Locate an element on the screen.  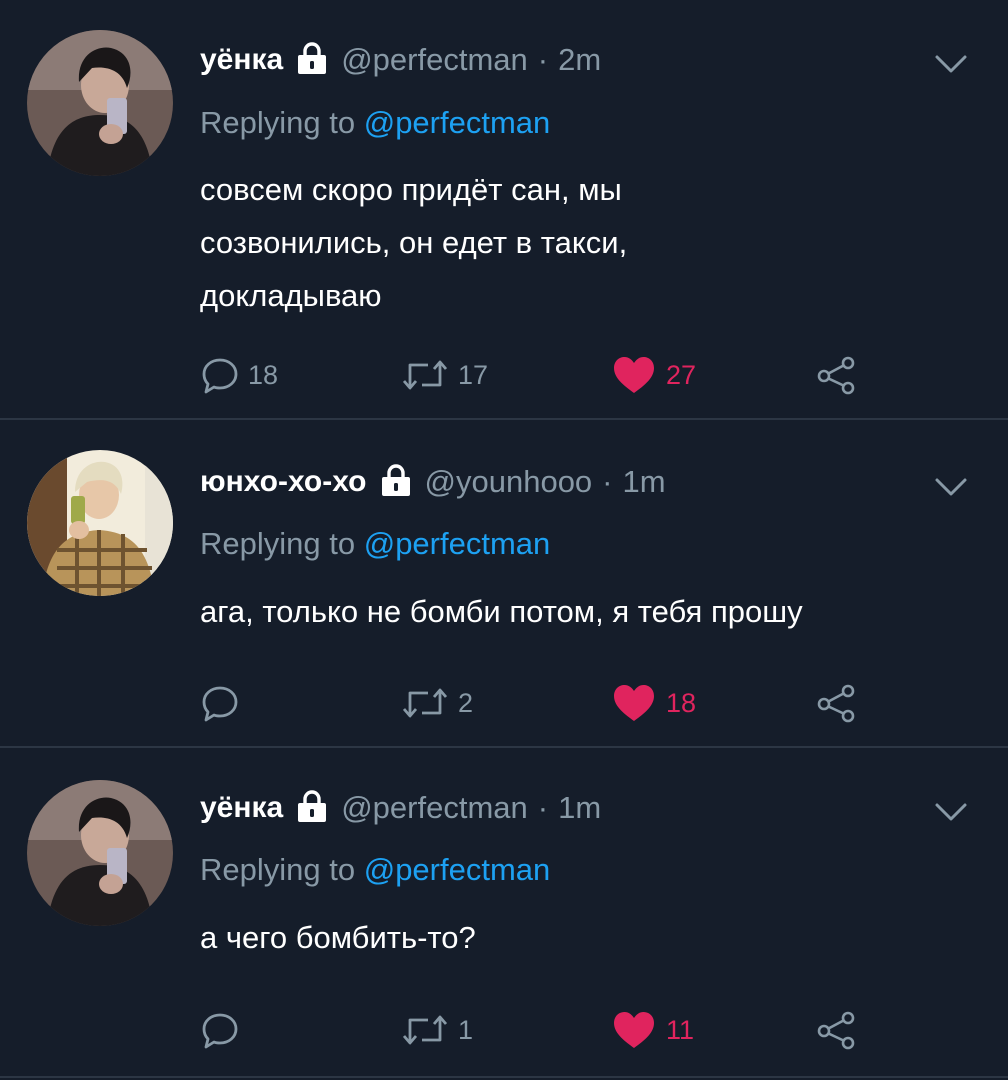
tweet-header: уёнка @perfectman · 2m is located at coordinates (400, 60).